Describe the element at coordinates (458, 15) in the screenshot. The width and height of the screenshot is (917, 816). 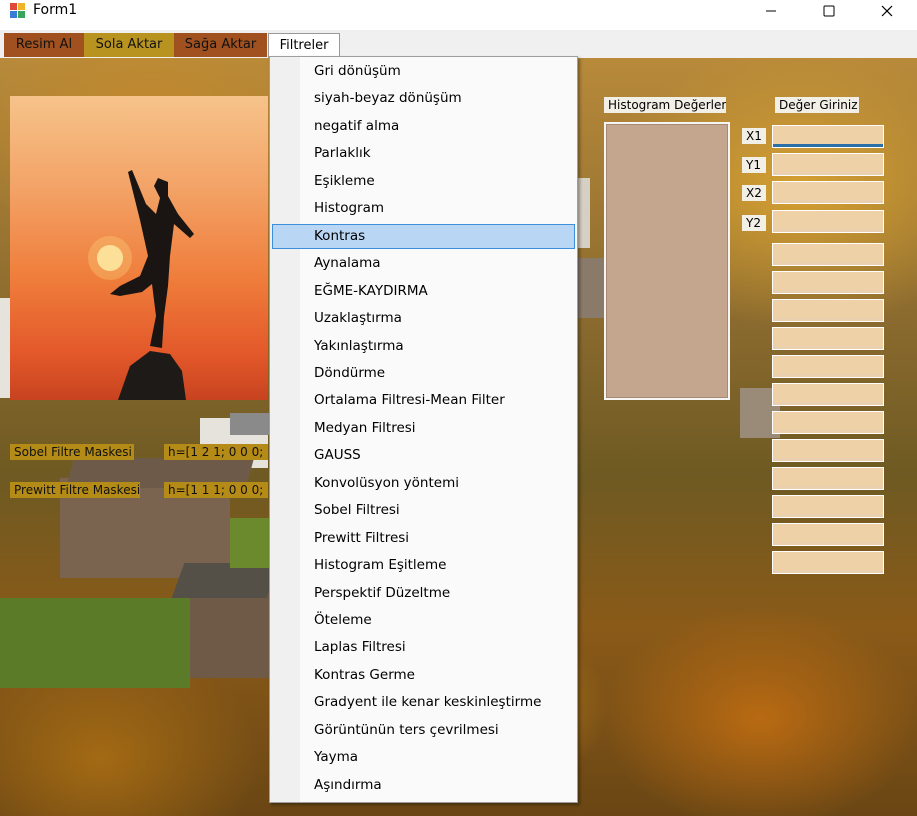
I see `title-bar: Form1` at that location.